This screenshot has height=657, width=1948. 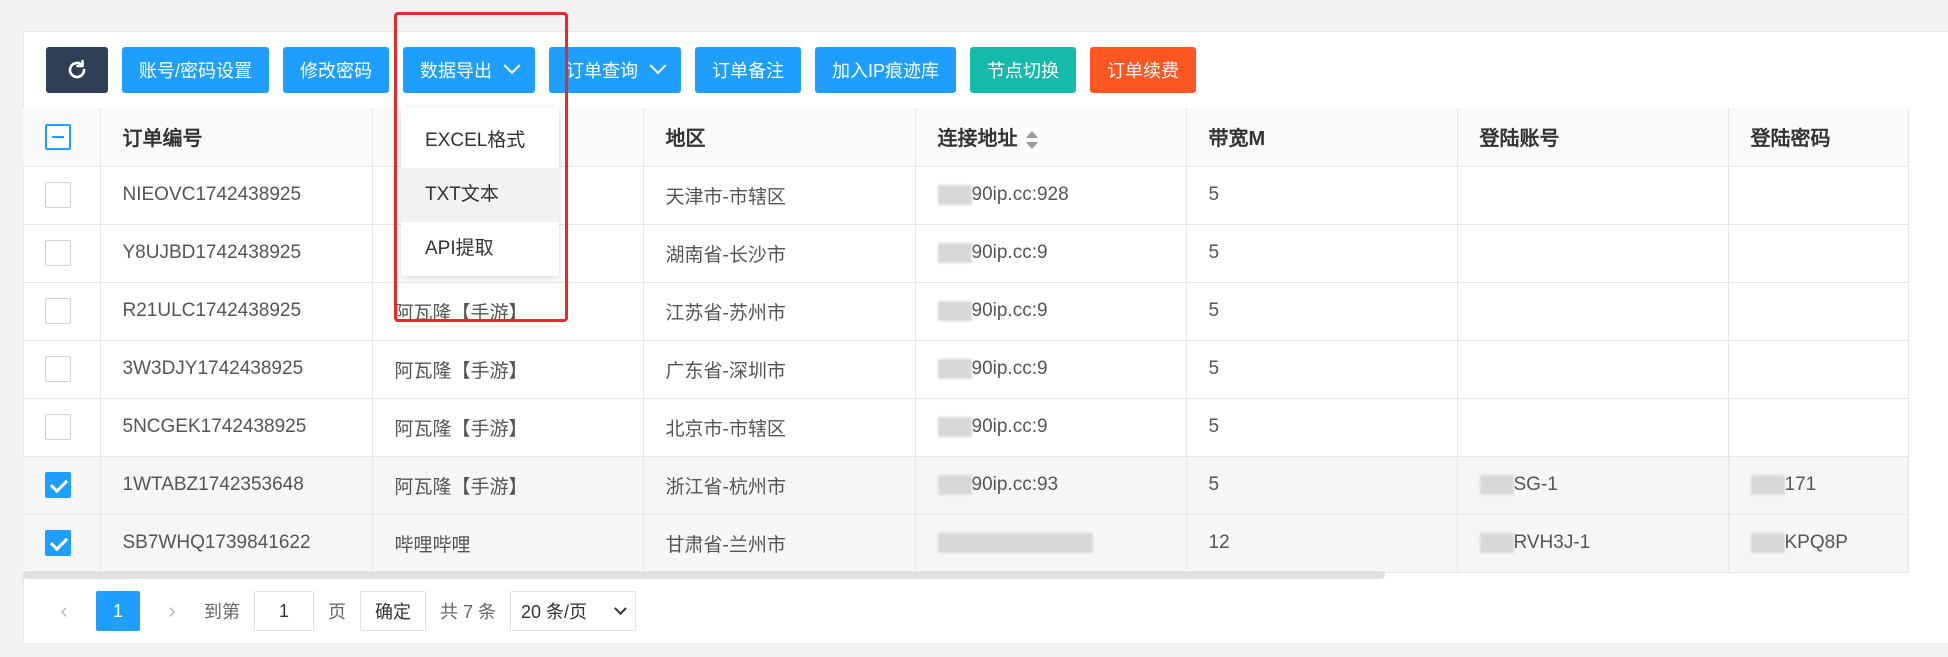 I want to click on cell-region: 甘肃省-兰州市, so click(x=779, y=543).